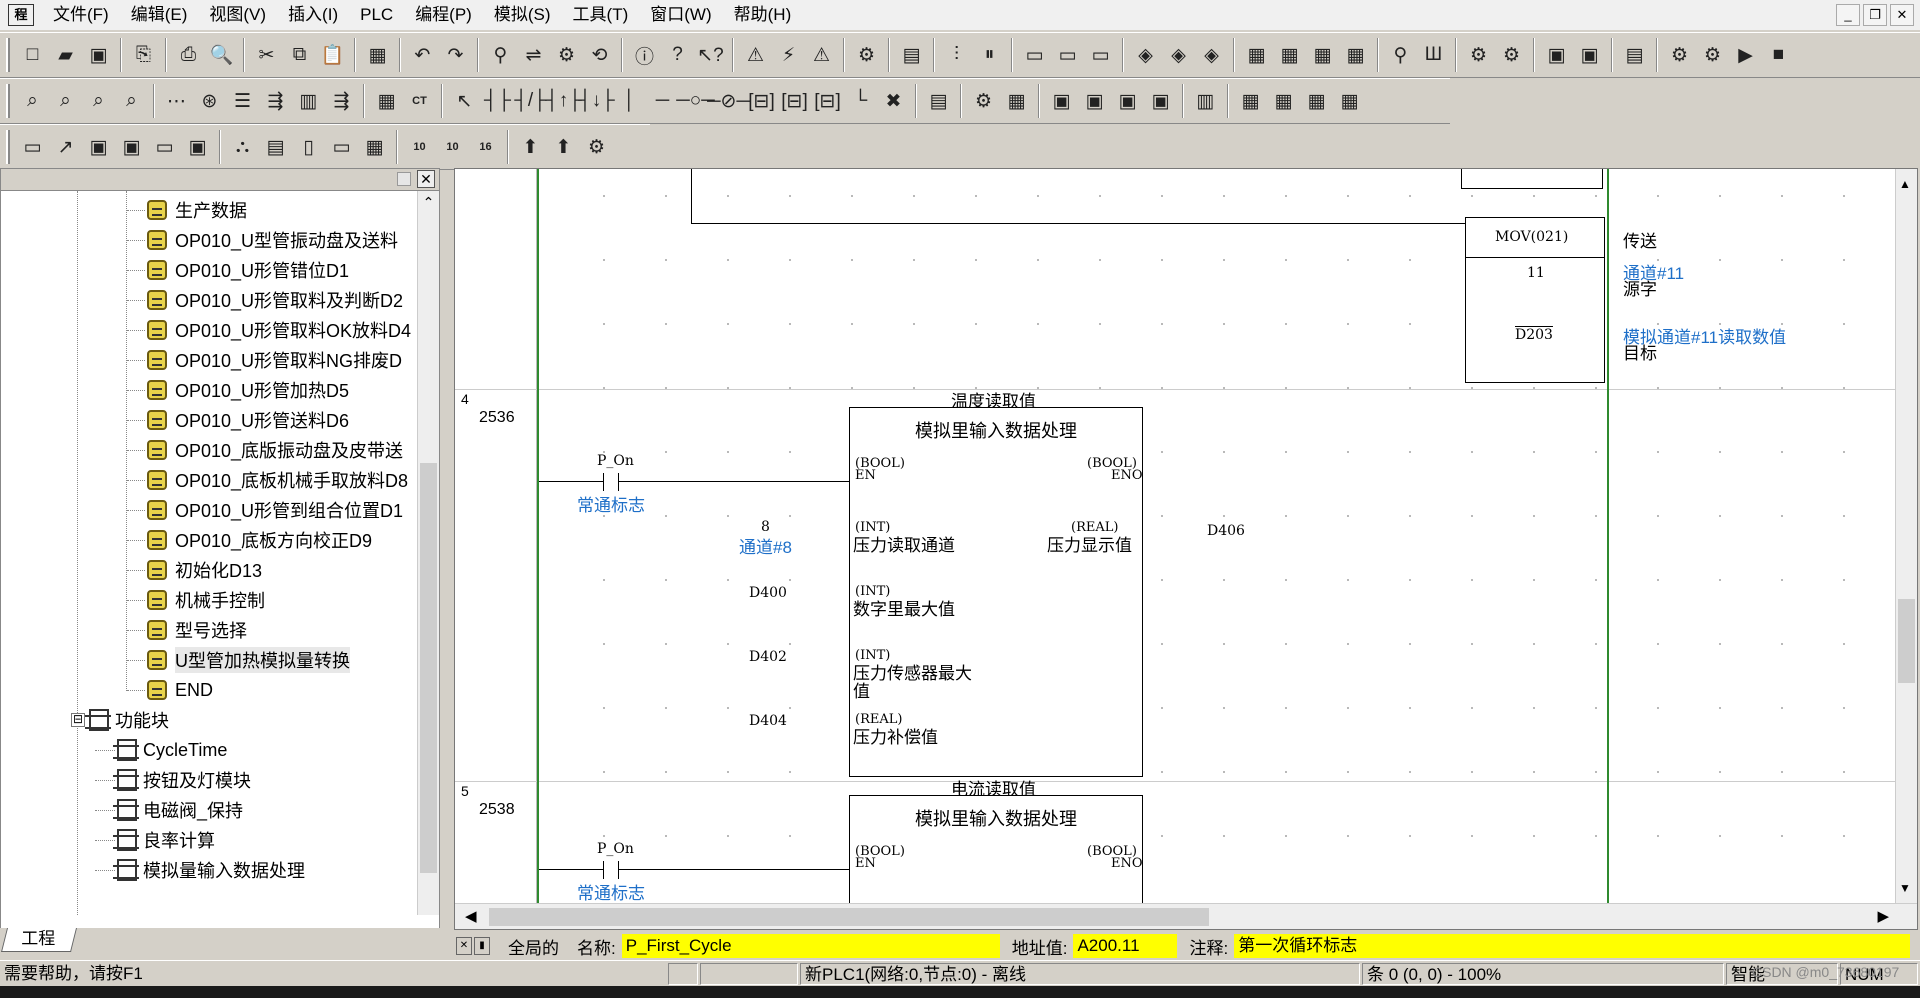 This screenshot has width=1920, height=998. What do you see at coordinates (768, 657) in the screenshot?
I see `input-operand: D402` at bounding box center [768, 657].